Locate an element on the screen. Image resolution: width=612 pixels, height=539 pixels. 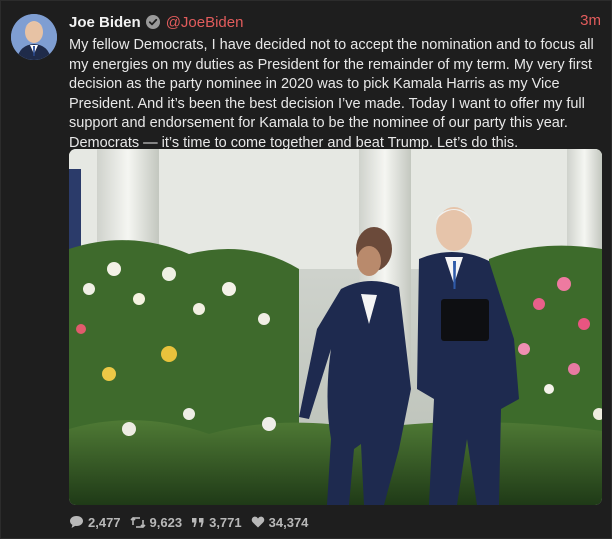
retweet-icon is located at coordinates (137, 522).